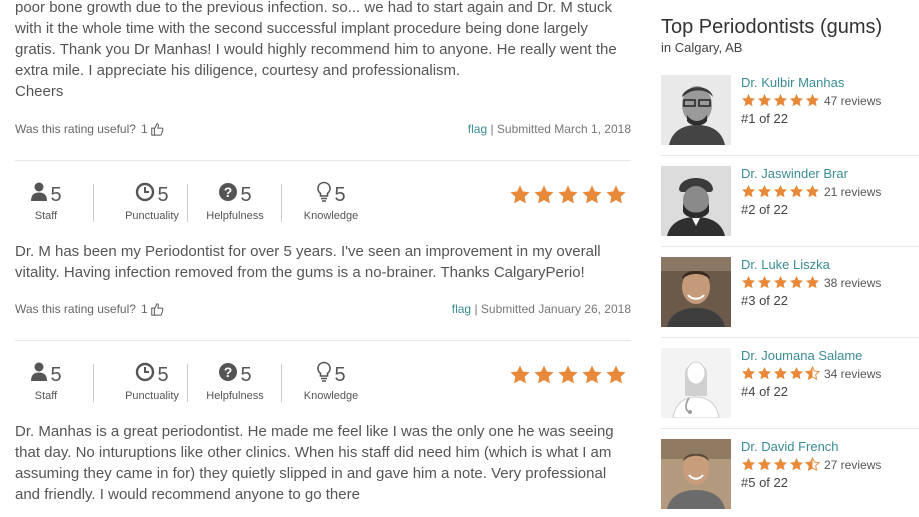  Describe the element at coordinates (852, 192) in the screenshot. I see `doctor-review-count: 21 reviews` at that location.